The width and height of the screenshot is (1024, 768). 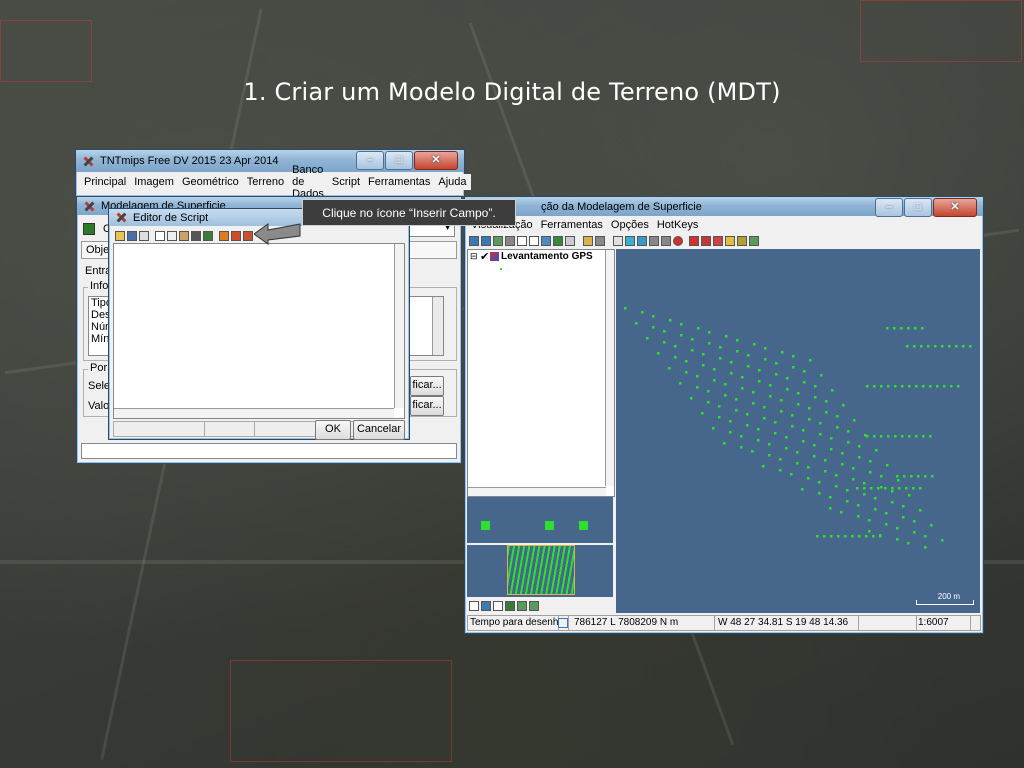 I want to click on script-text-area, so click(x=259, y=331).